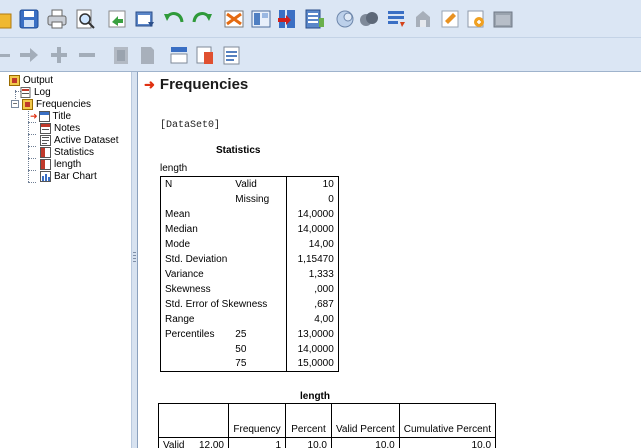 The image size is (641, 448). I want to click on tree-item-output: Output, so click(31, 80).